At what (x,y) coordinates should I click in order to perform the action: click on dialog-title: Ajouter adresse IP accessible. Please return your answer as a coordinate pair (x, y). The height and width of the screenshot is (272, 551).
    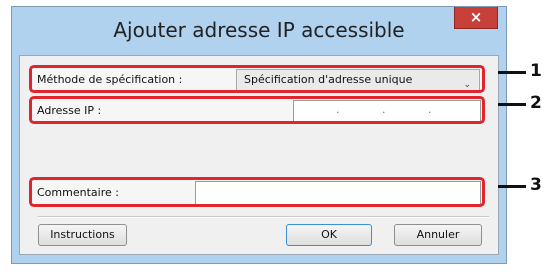
    Looking at the image, I should click on (259, 30).